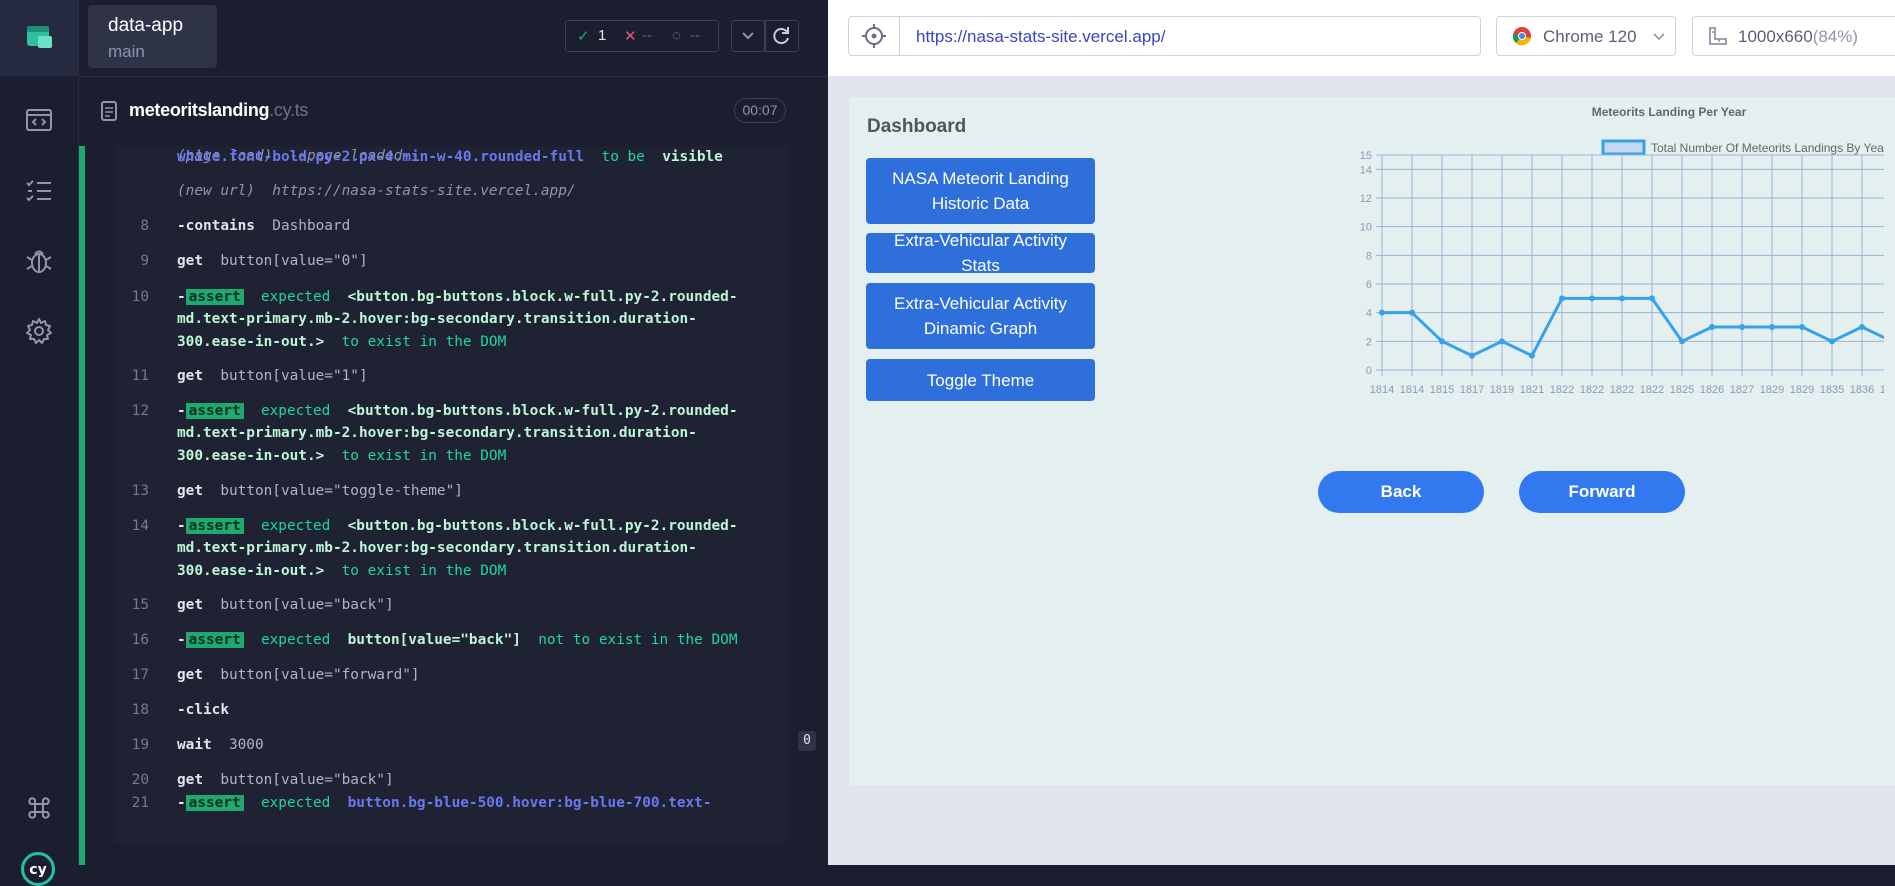 This screenshot has width=1895, height=886. I want to click on element-count-badge: 0, so click(807, 741).